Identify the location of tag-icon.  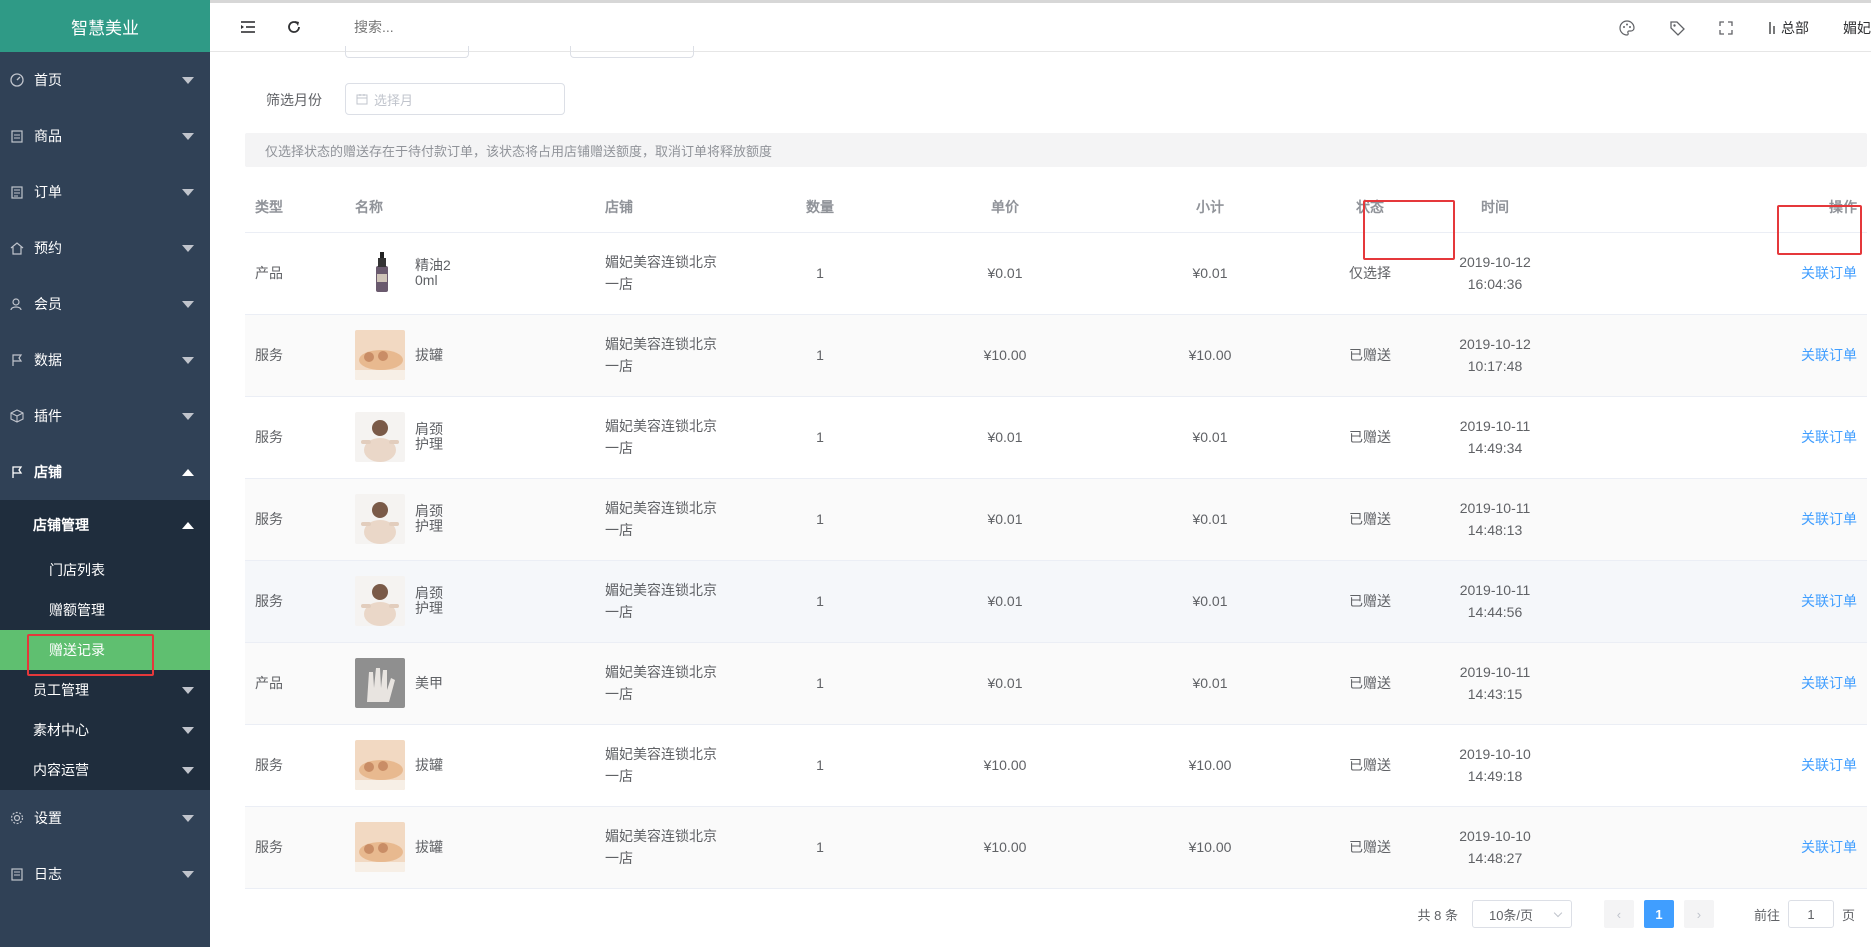
(1677, 28).